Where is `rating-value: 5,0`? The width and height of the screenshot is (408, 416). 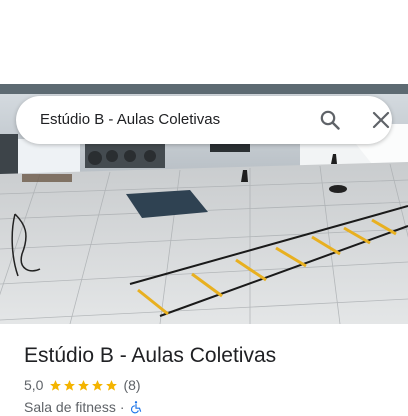 rating-value: 5,0 is located at coordinates (34, 385).